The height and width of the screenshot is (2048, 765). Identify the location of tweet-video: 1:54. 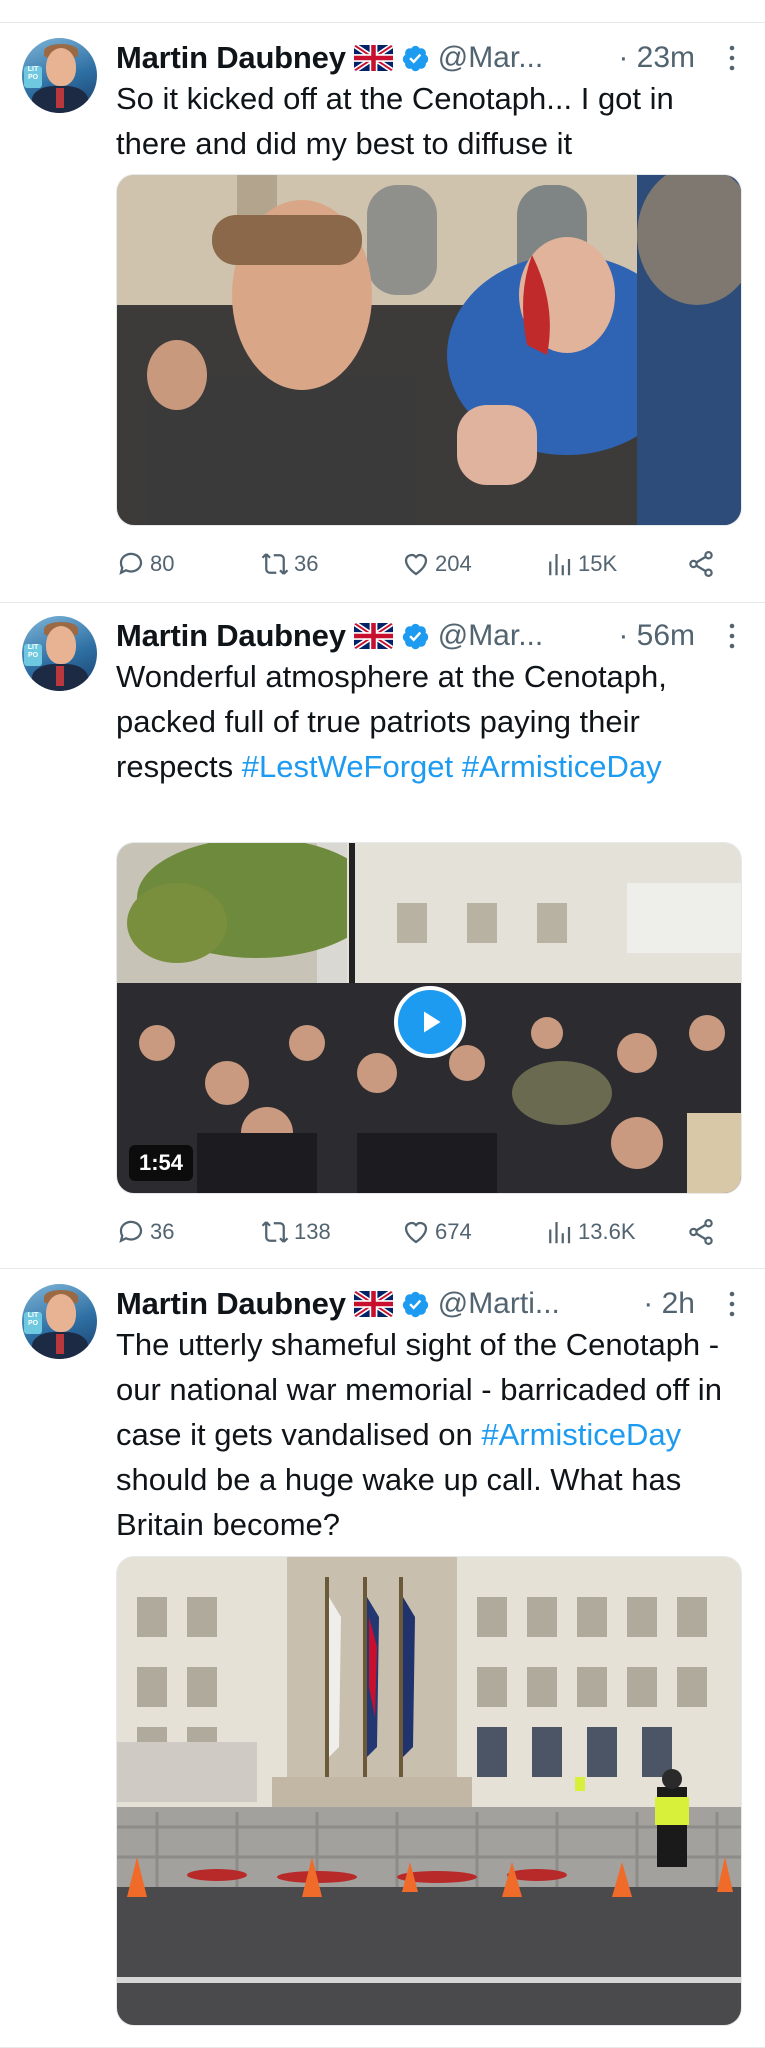
(429, 1018).